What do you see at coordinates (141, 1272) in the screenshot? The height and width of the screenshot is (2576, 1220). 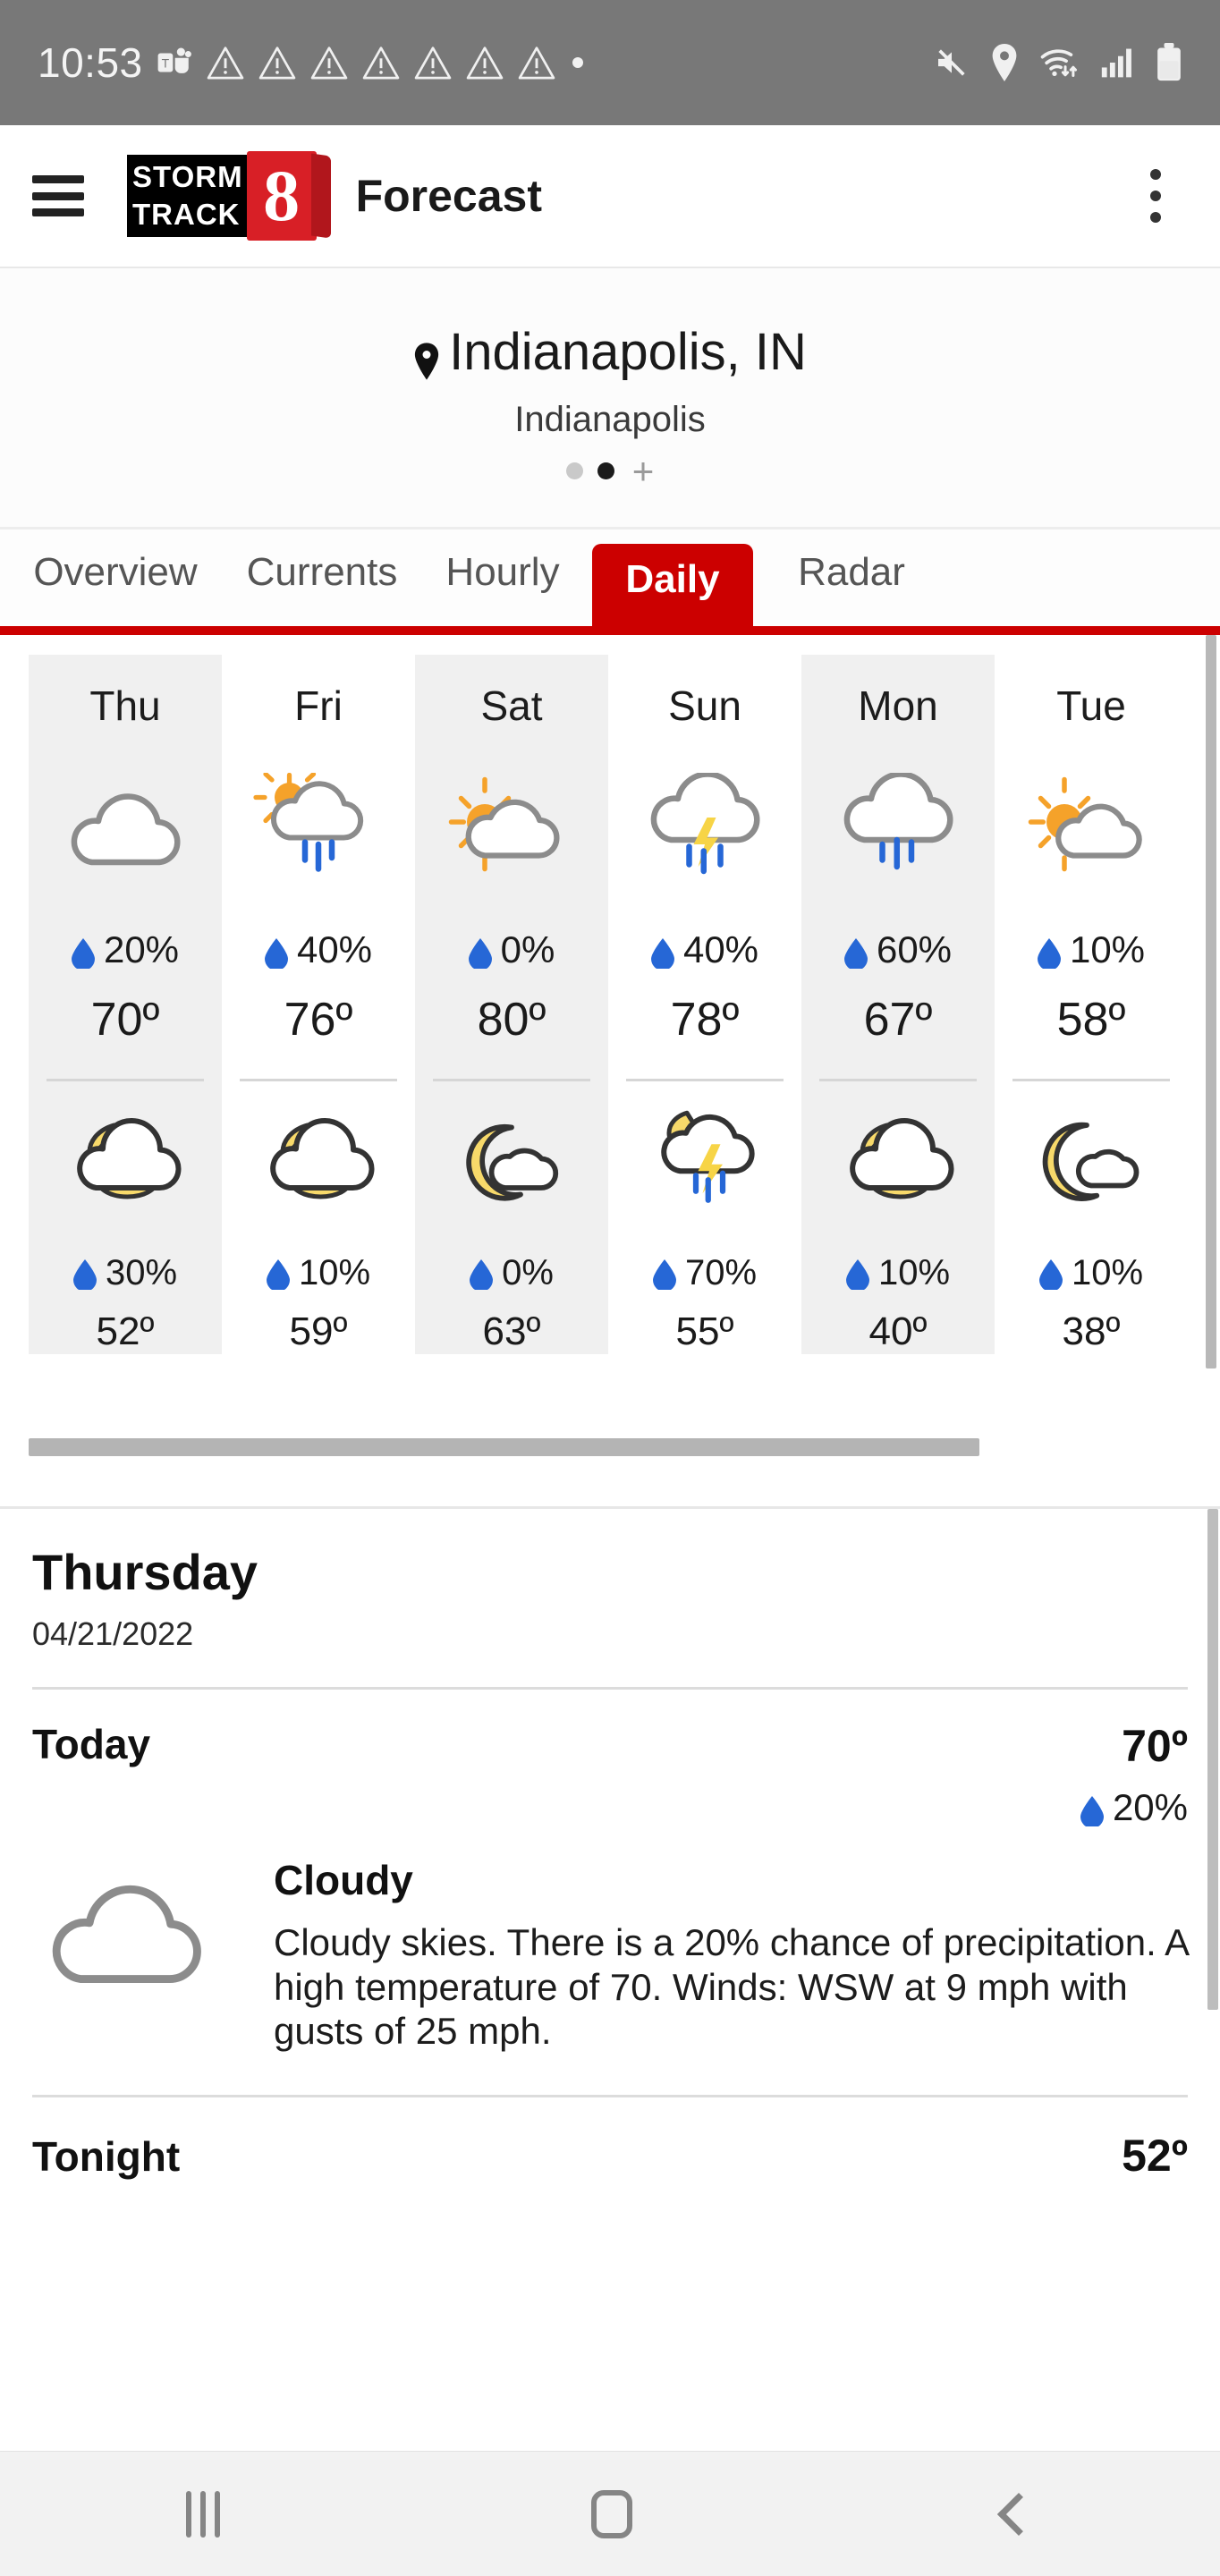 I see `card-night-pop-value: 30%` at bounding box center [141, 1272].